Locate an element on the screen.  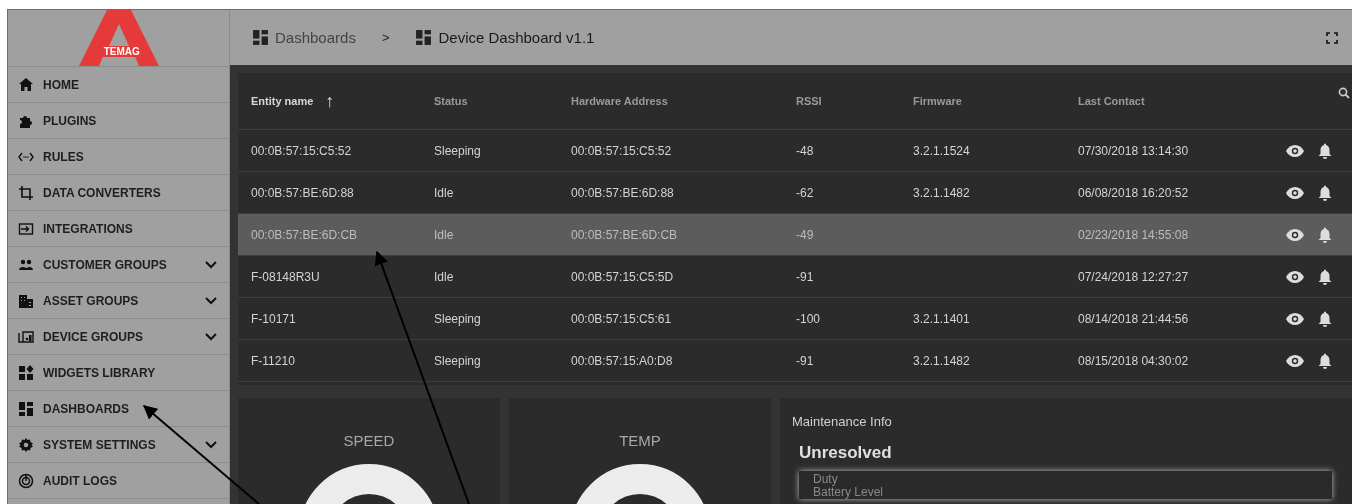
column-header: Firmware is located at coordinates (937, 101).